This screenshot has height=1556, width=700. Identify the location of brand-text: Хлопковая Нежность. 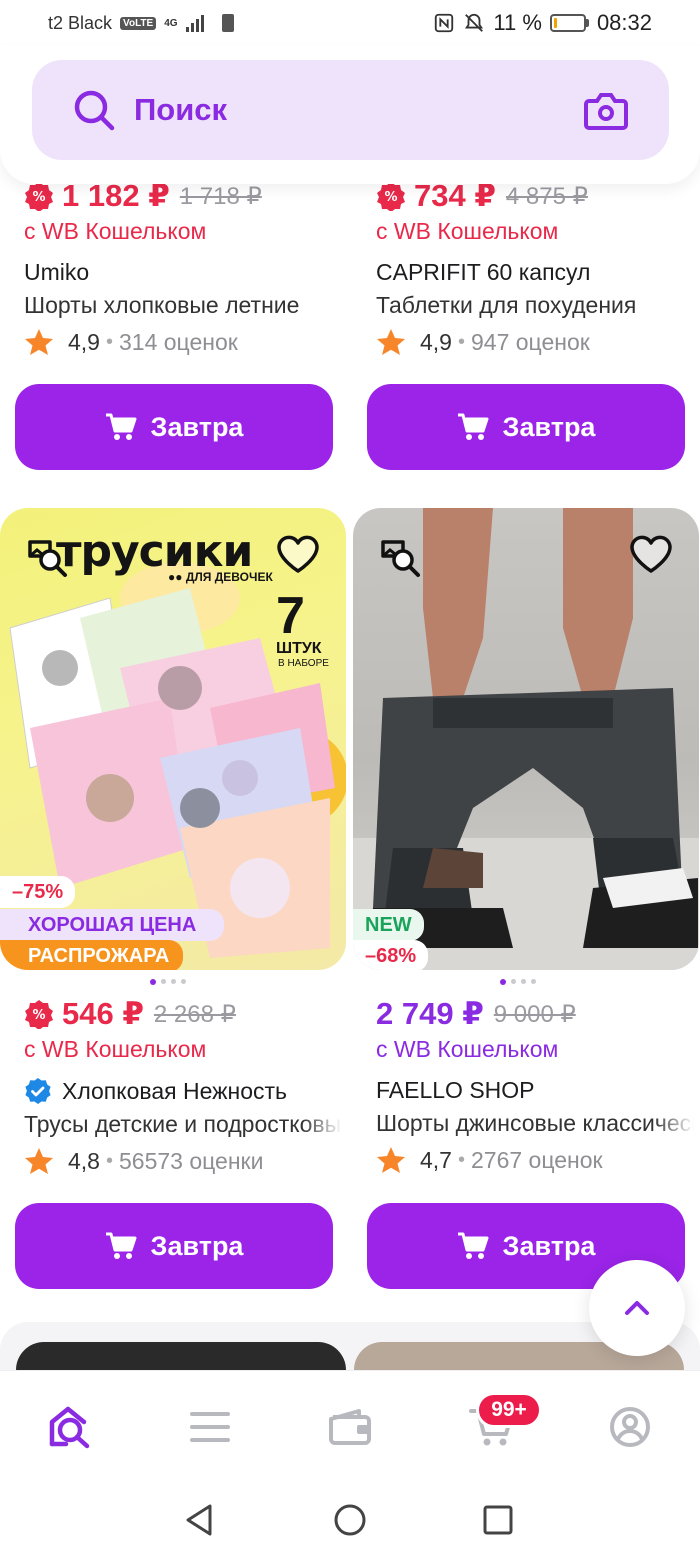
(175, 1090).